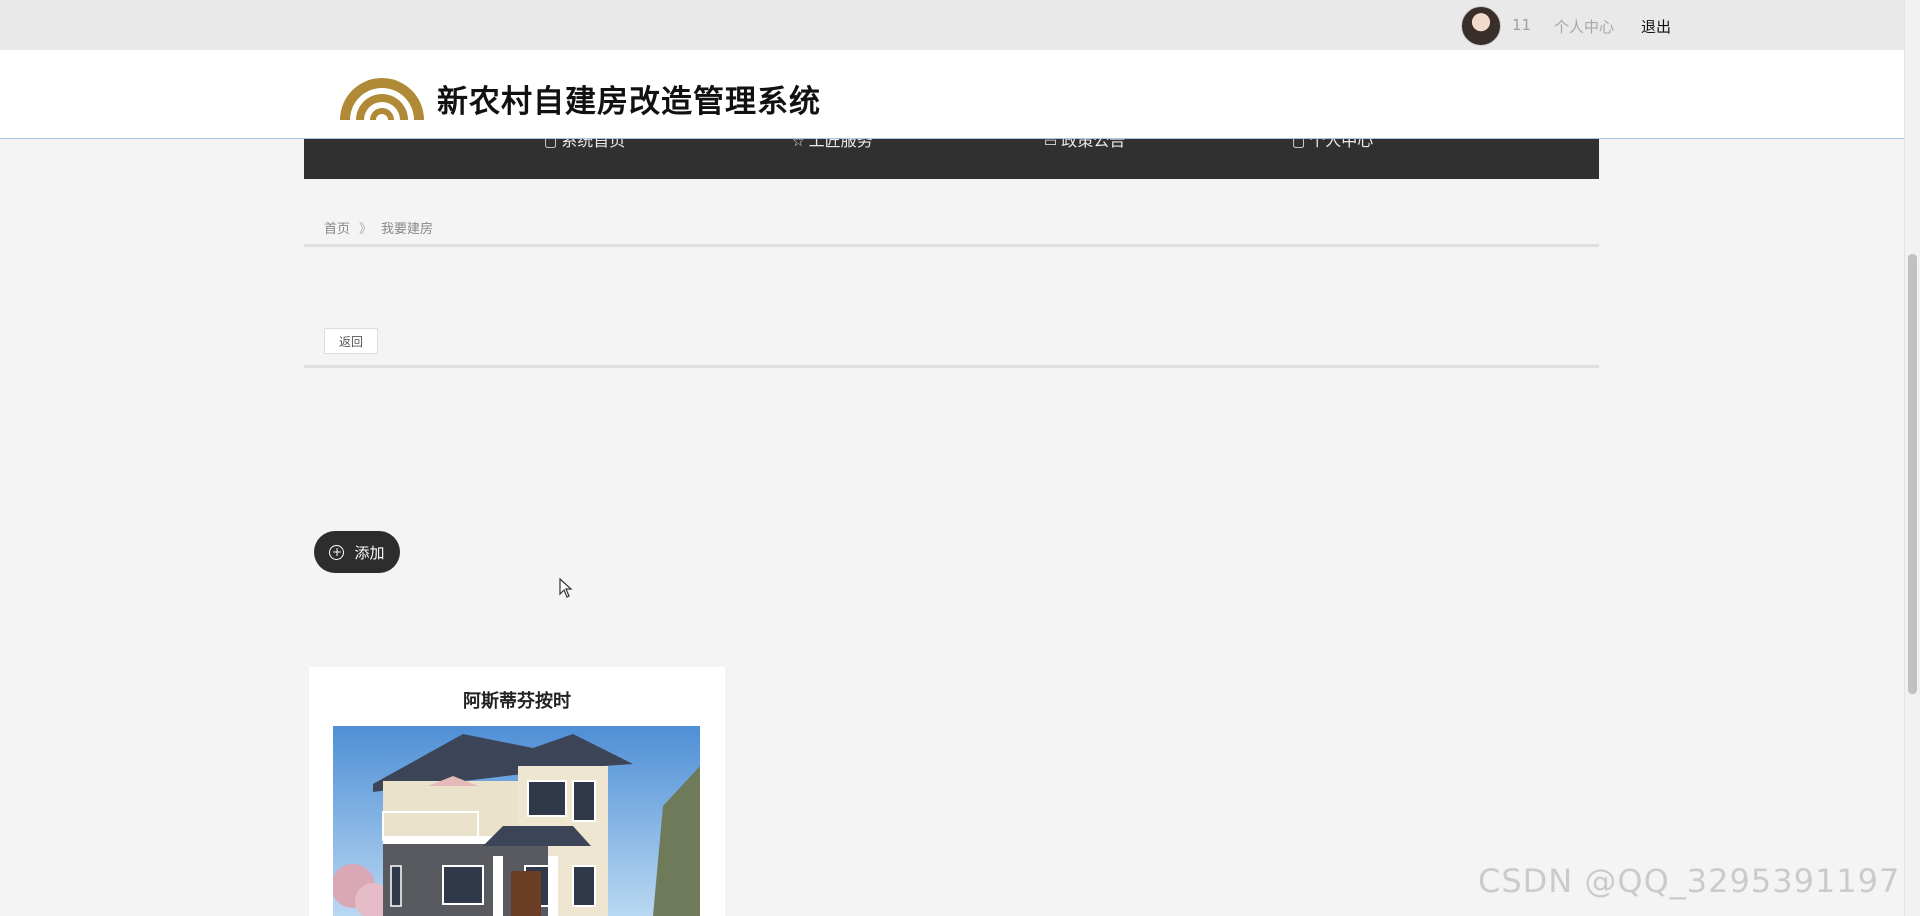 Image resolution: width=1920 pixels, height=916 pixels. What do you see at coordinates (378, 227) in the screenshot?
I see `breadcrumb: 首页》我要建房` at bounding box center [378, 227].